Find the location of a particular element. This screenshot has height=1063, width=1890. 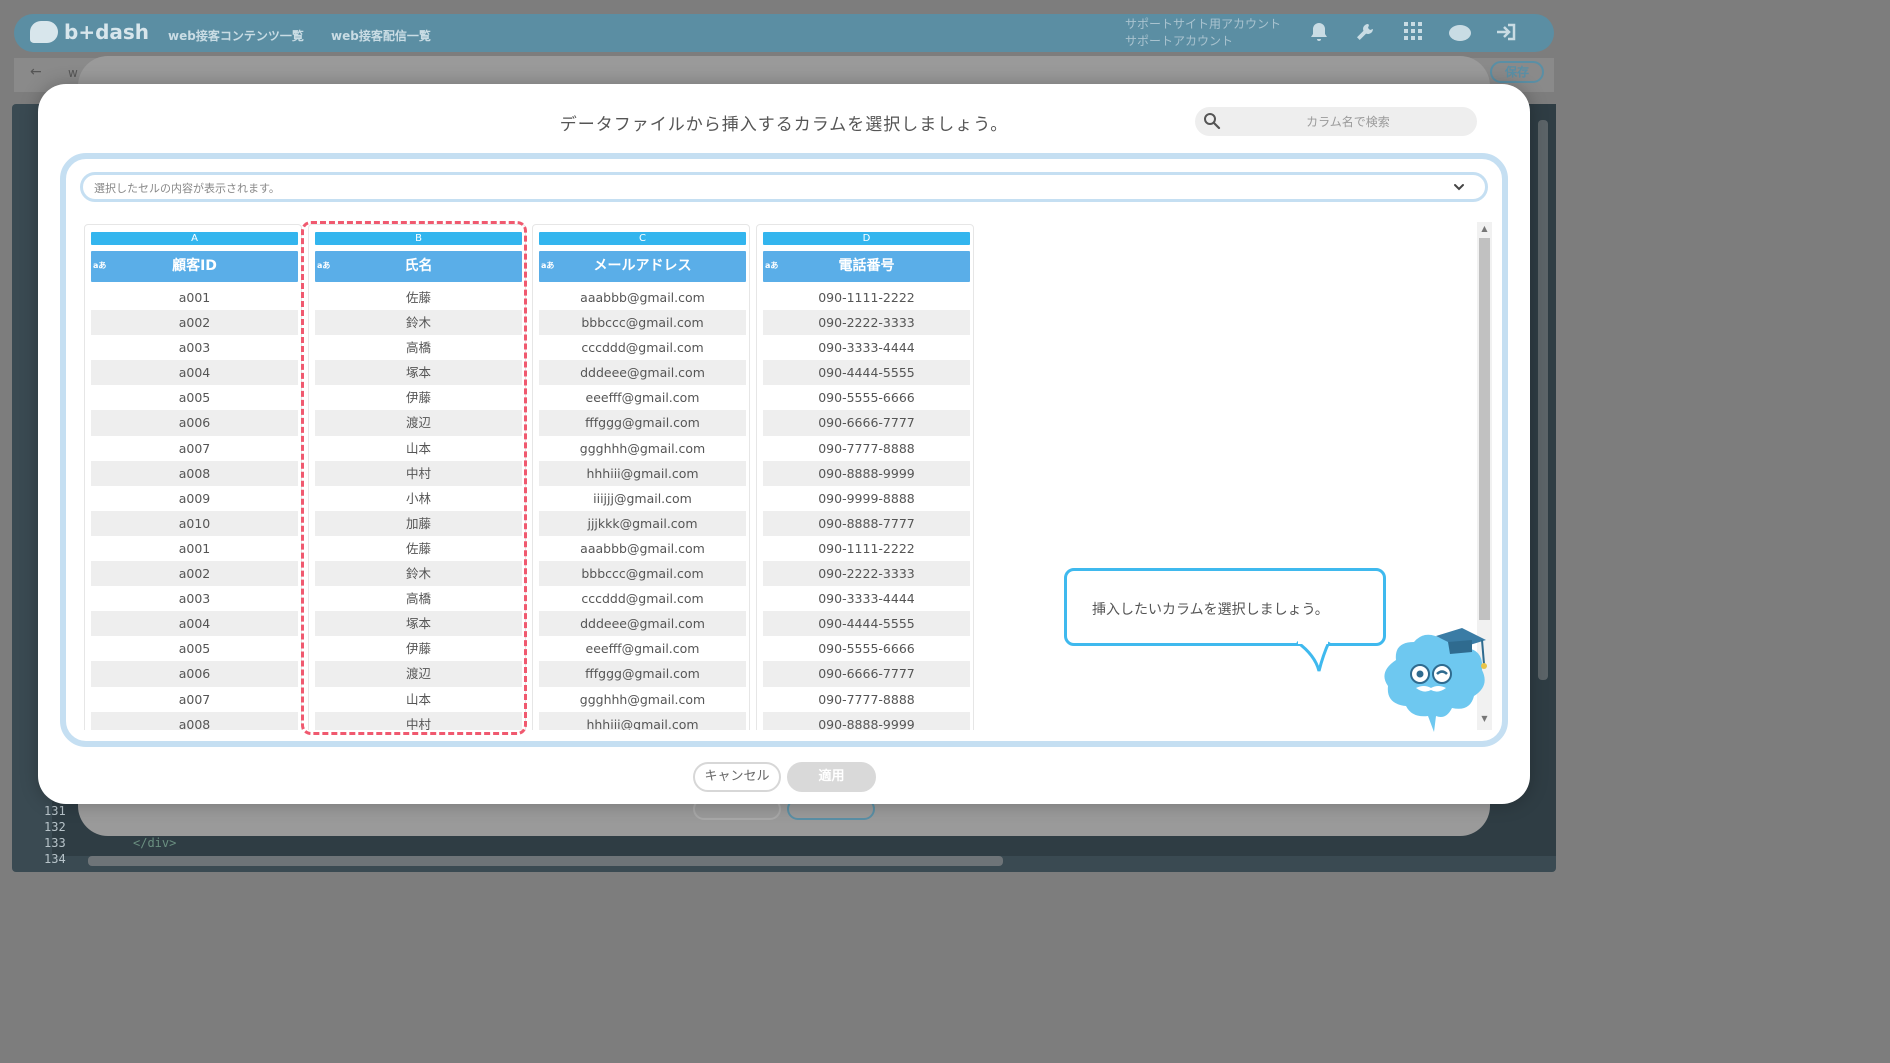

cell-content-display is located at coordinates (784, 187).